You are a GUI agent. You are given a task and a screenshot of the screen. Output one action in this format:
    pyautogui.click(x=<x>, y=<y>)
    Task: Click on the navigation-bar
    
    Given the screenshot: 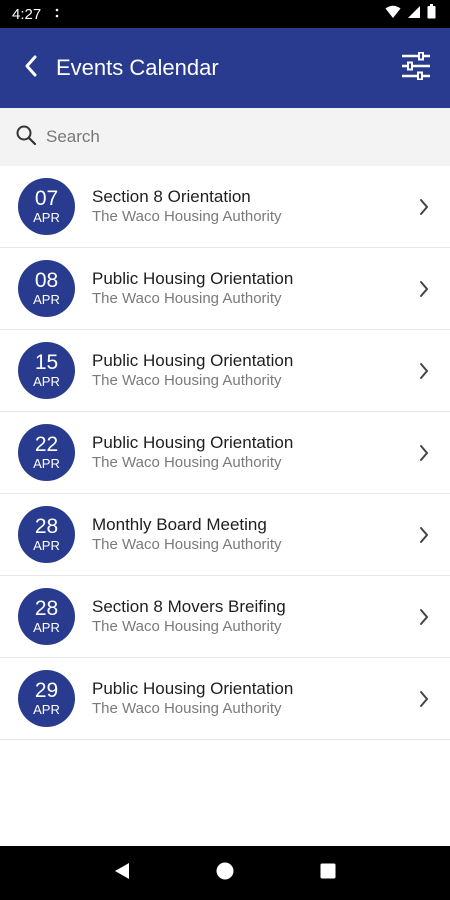 What is the action you would take?
    pyautogui.click(x=225, y=873)
    